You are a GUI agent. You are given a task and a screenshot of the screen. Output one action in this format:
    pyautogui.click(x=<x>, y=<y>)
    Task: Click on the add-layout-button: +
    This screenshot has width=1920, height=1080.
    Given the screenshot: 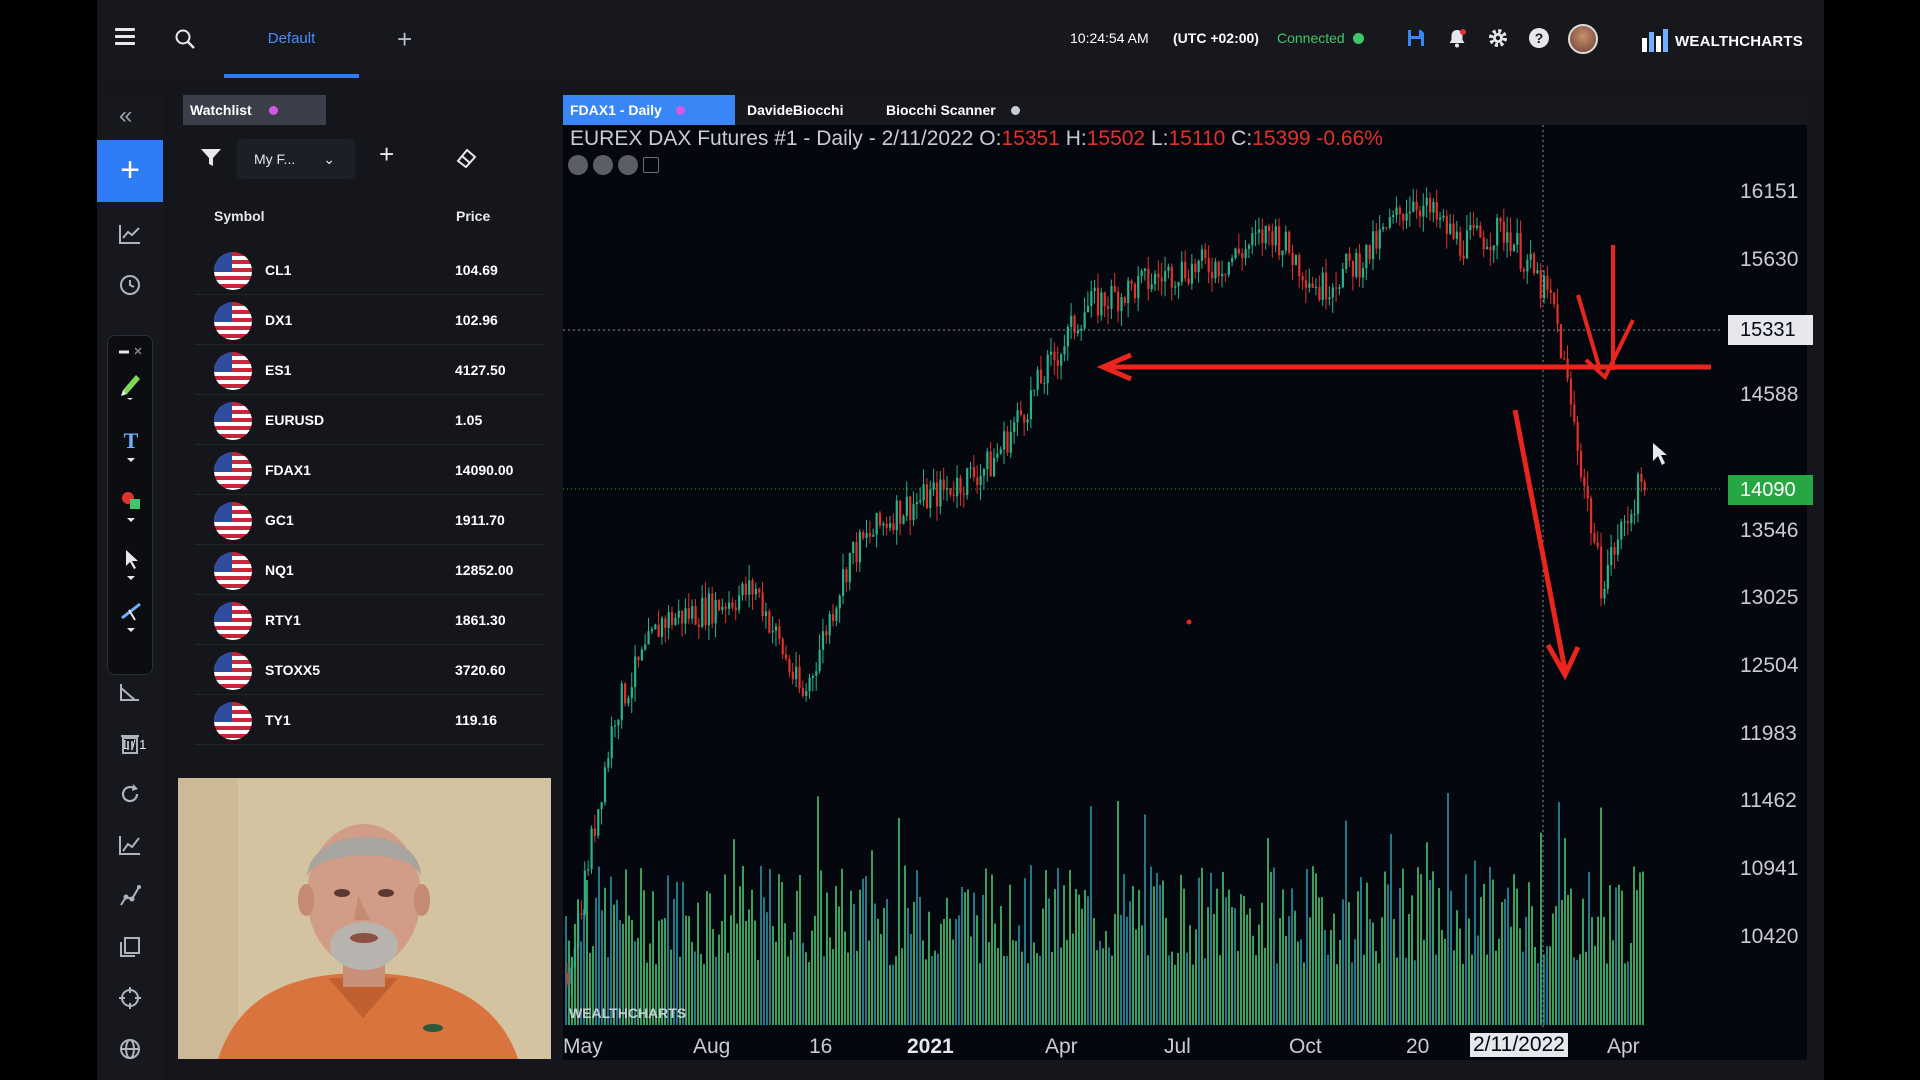 What is the action you would take?
    pyautogui.click(x=404, y=39)
    